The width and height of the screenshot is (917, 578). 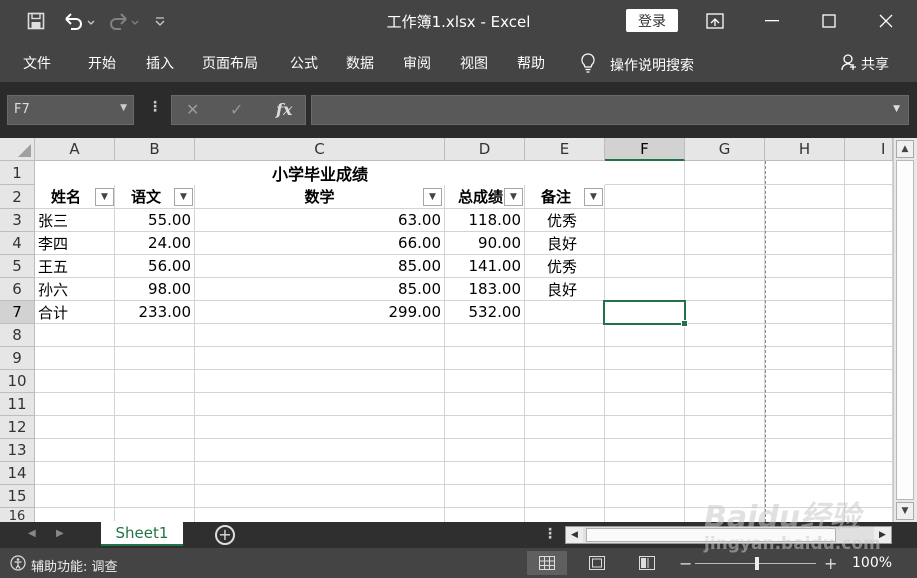 What do you see at coordinates (320, 220) in the screenshot?
I see `table-cell-math: 63.00` at bounding box center [320, 220].